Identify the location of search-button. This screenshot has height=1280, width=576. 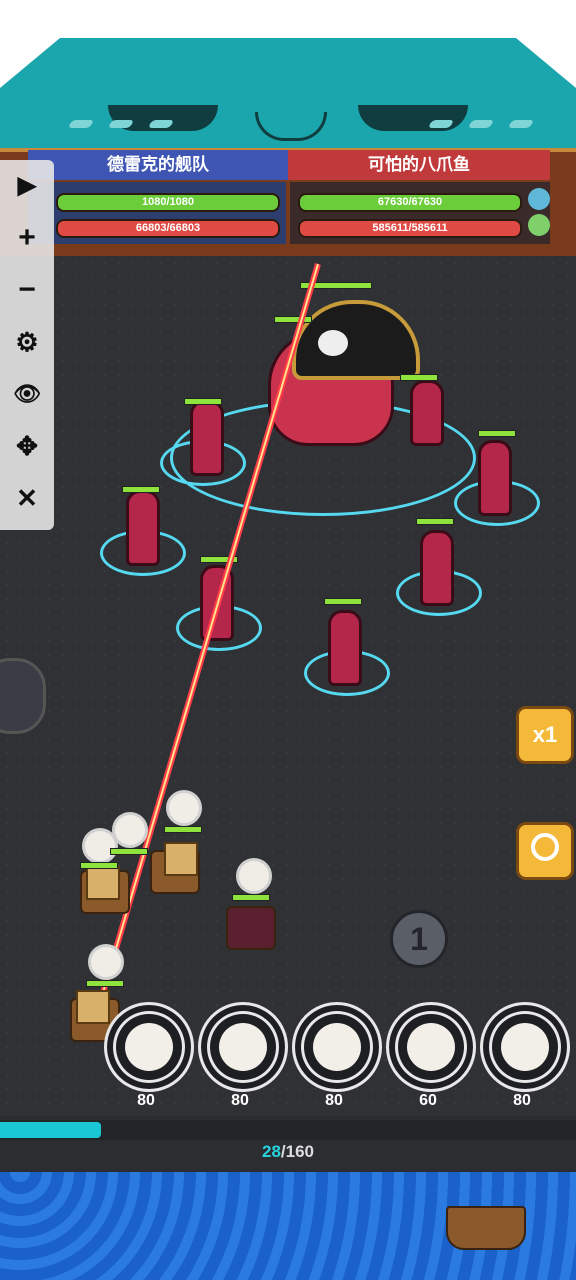
(545, 851).